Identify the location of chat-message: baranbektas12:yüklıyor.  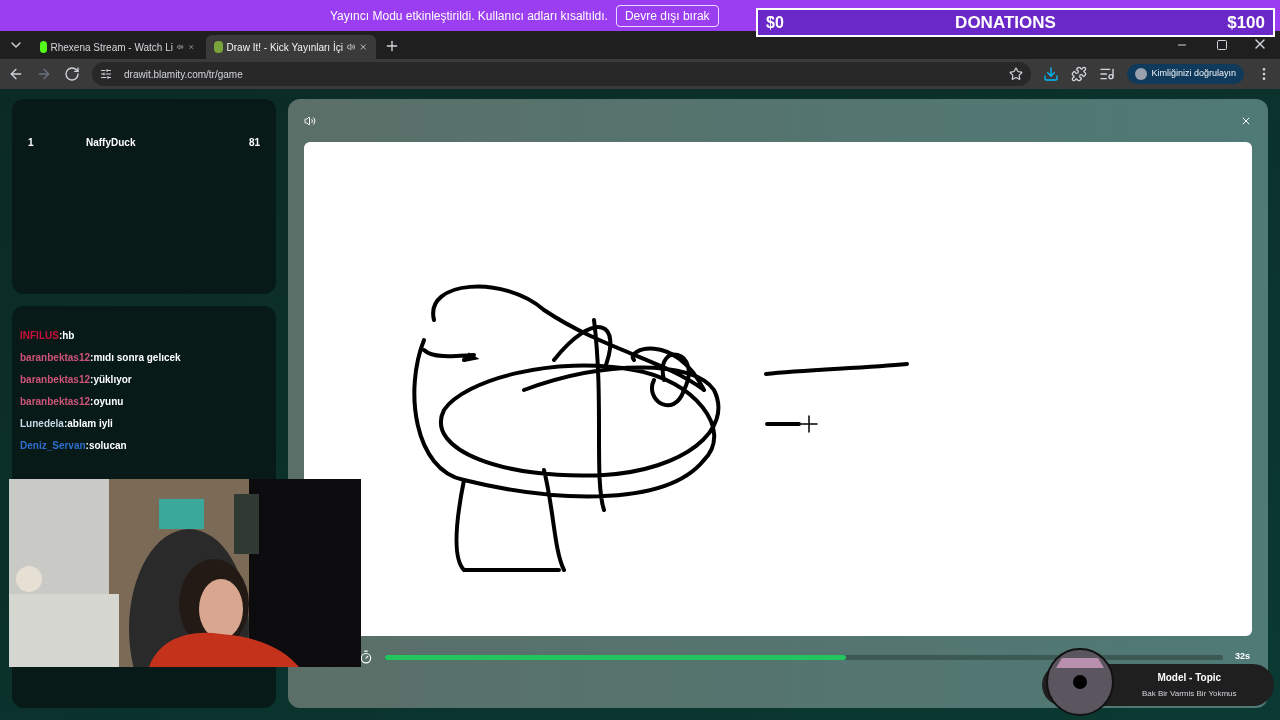
(76, 380).